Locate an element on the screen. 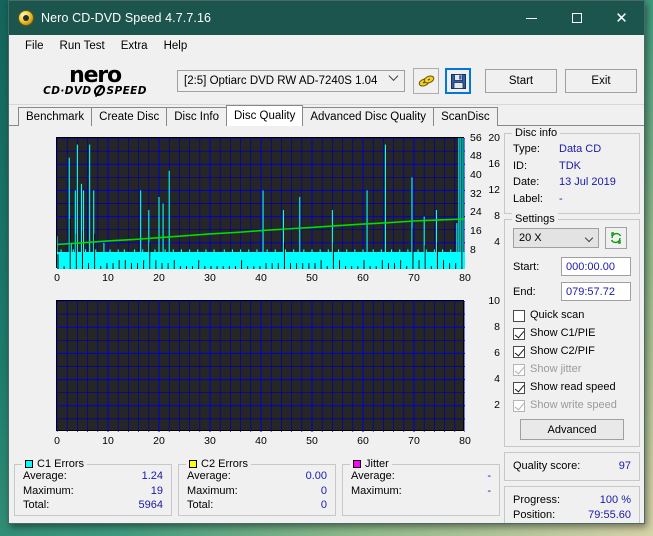 The height and width of the screenshot is (536, 653). checkbox-label-show-read-speed: Show read speed is located at coordinates (573, 387).